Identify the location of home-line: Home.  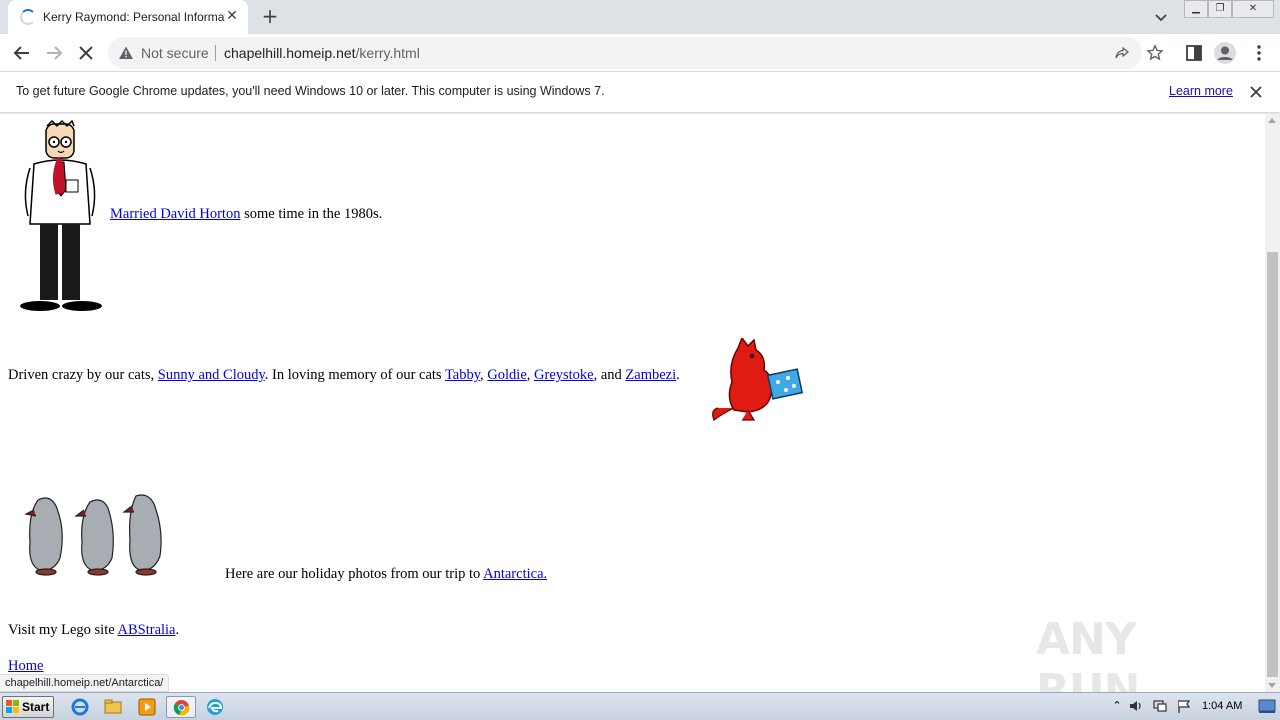
(25, 666).